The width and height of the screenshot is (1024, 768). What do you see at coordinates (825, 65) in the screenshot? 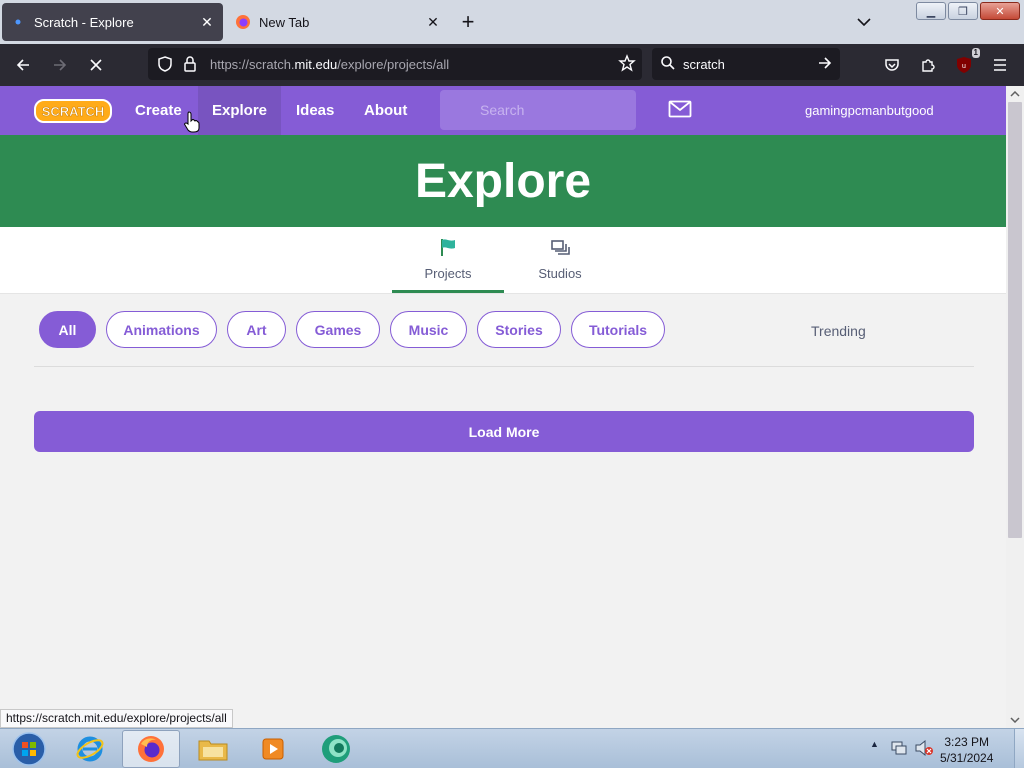
I see `search-go-arrow-icon` at bounding box center [825, 65].